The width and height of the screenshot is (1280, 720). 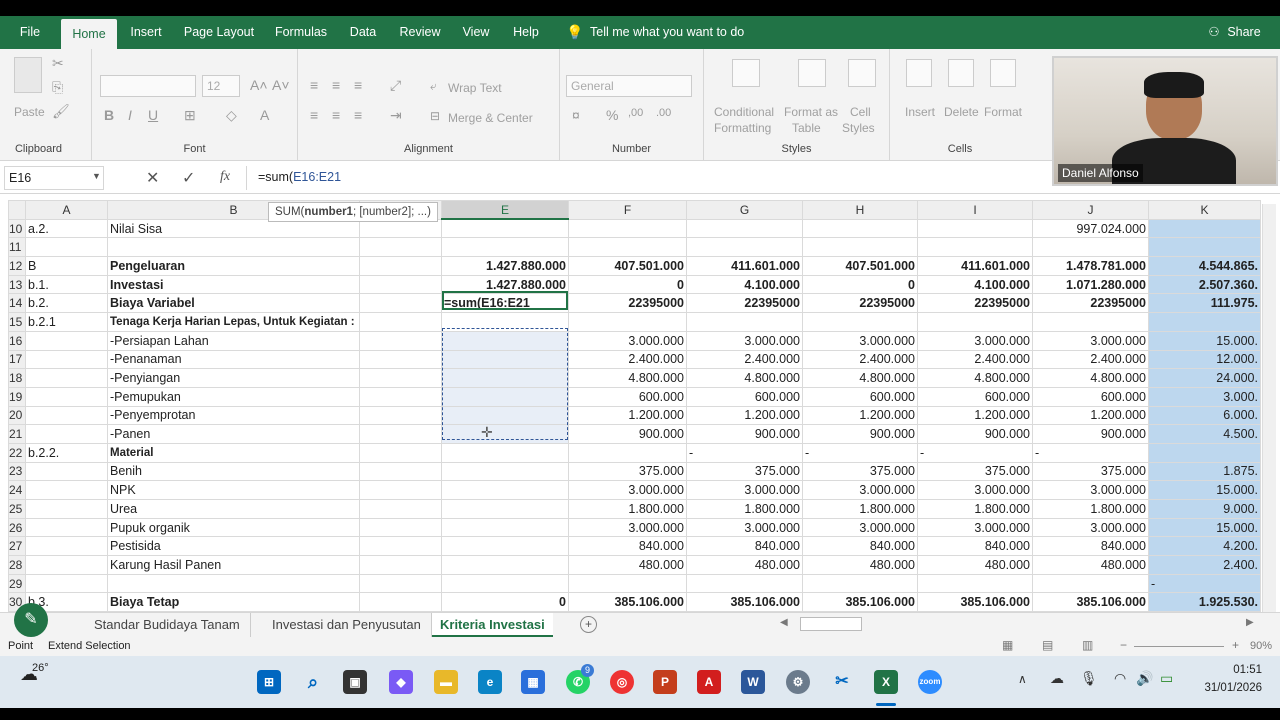 What do you see at coordinates (860, 396) in the screenshot?
I see `cell-h: 600.000` at bounding box center [860, 396].